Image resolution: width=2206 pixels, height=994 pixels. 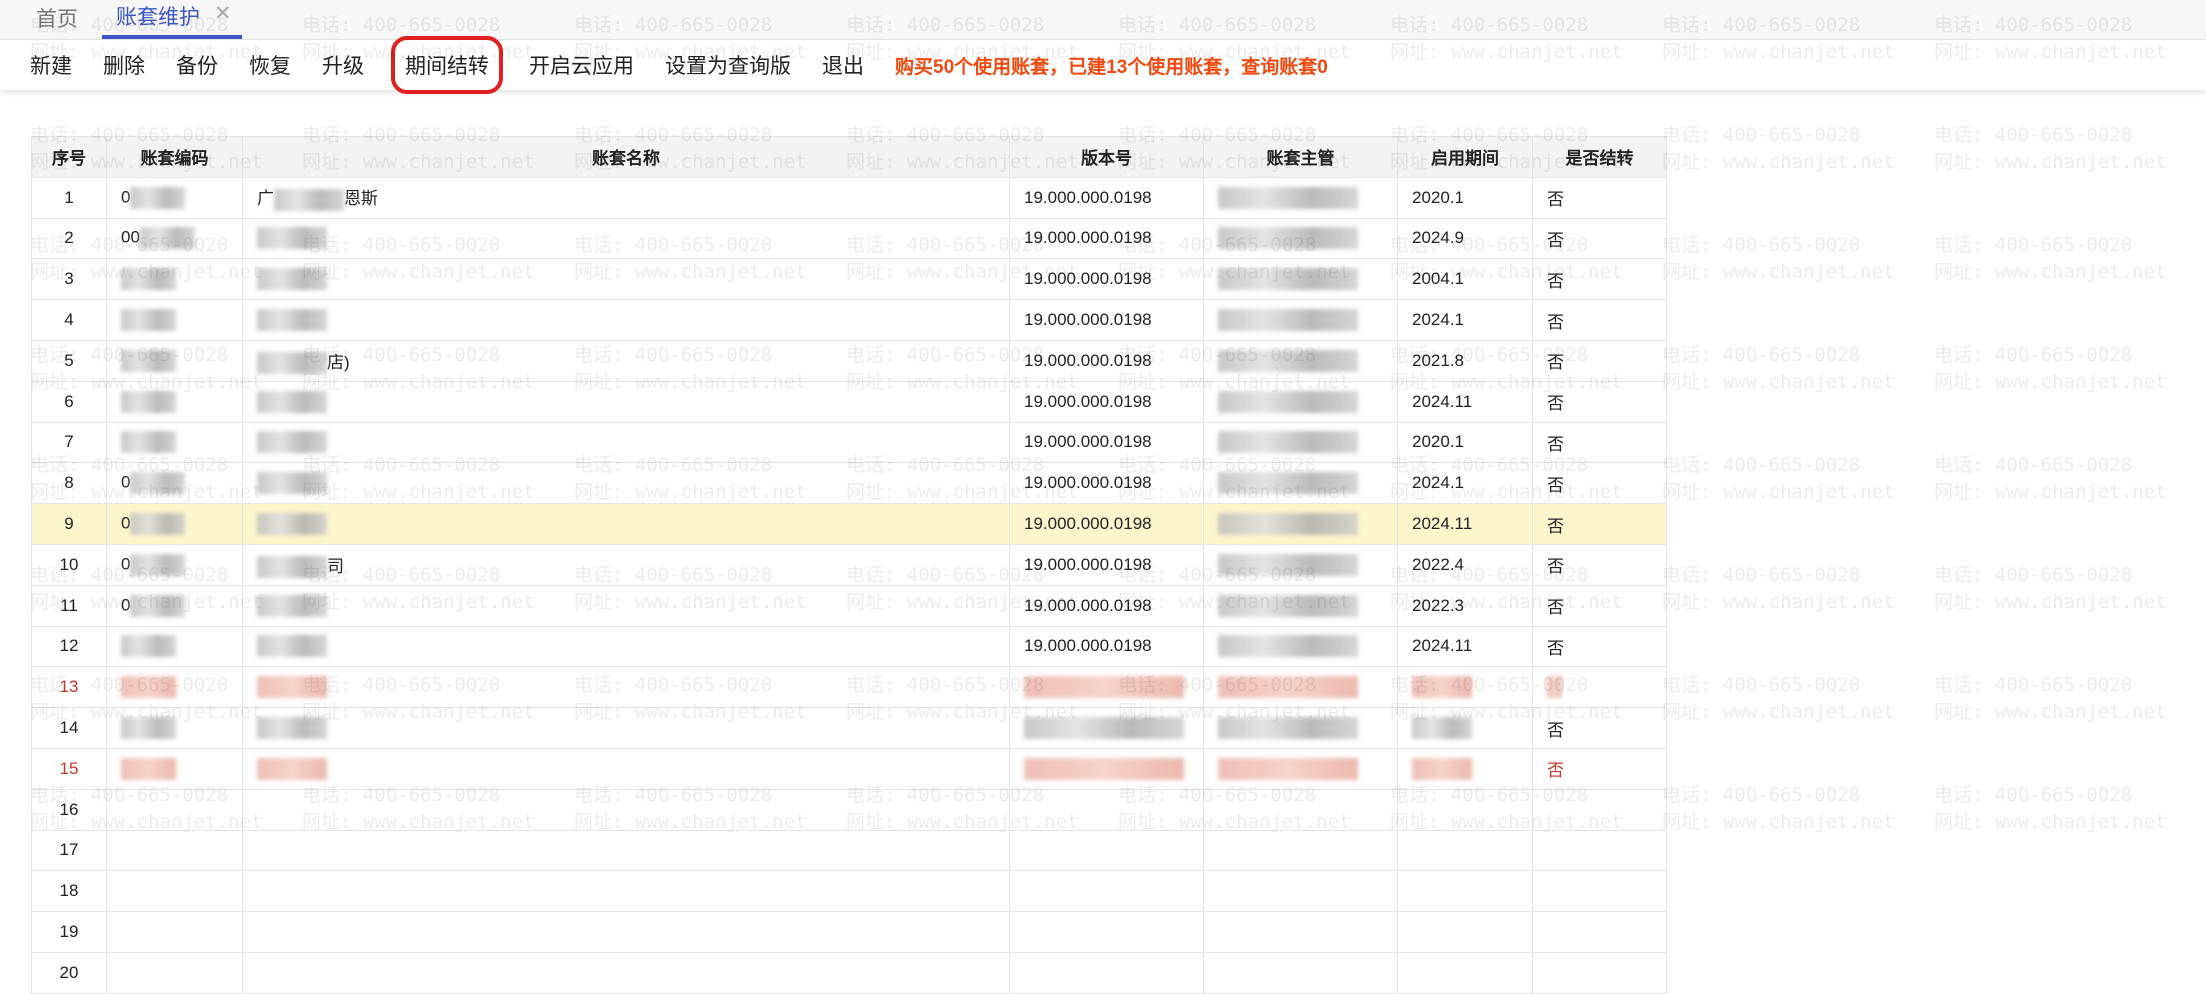 What do you see at coordinates (849, 809) in the screenshot?
I see `table-row: 16` at bounding box center [849, 809].